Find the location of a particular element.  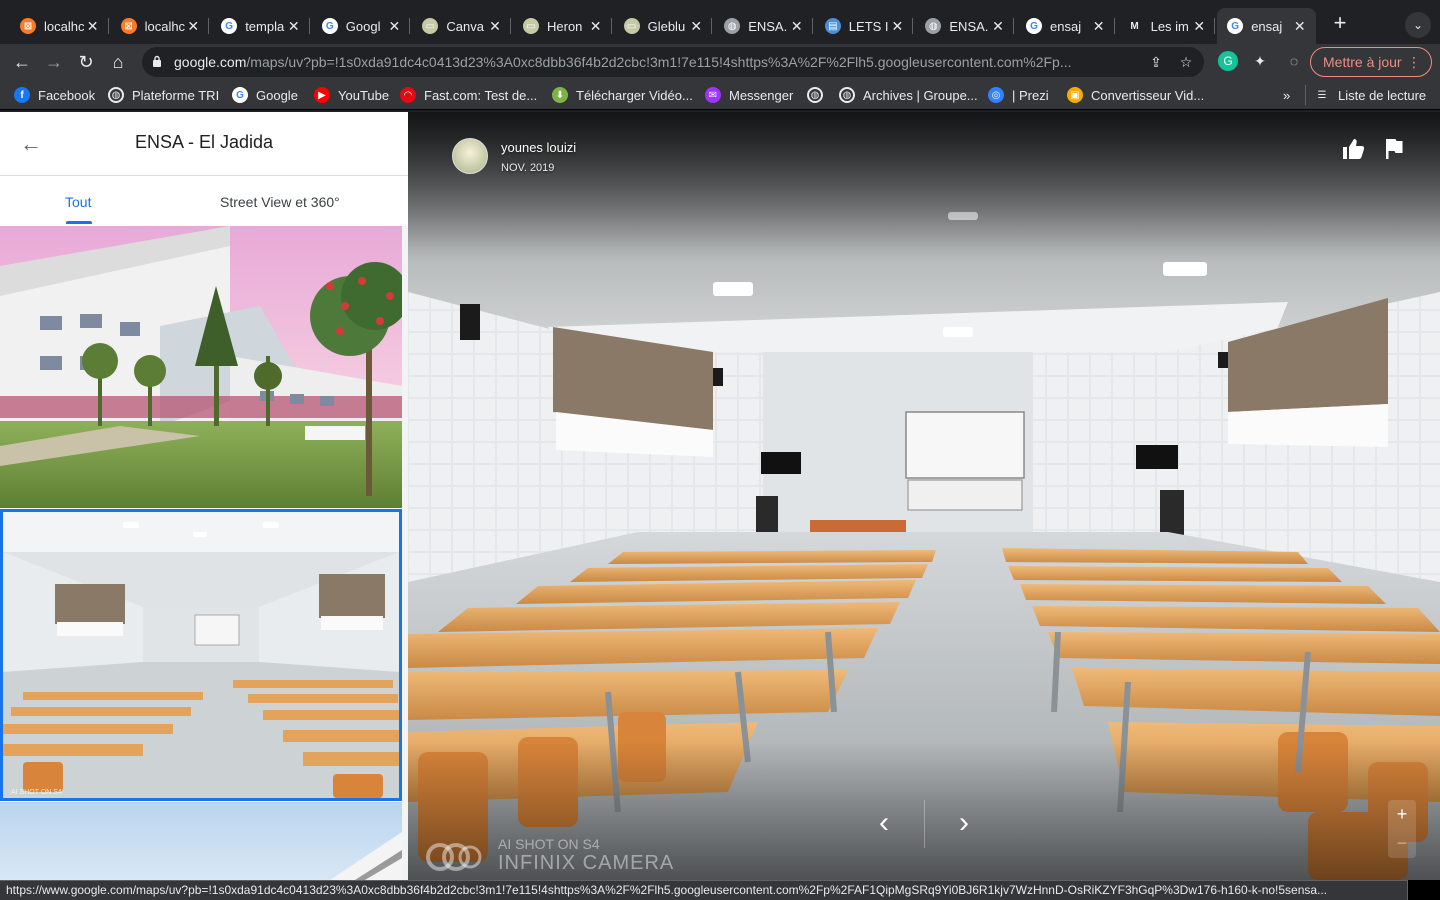

thumbs-up-icon is located at coordinates (1353, 149).